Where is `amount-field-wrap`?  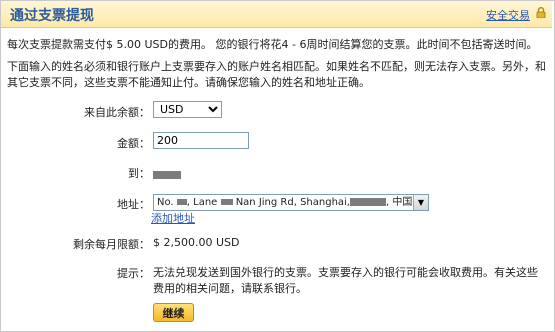
amount-field-wrap is located at coordinates (201, 140).